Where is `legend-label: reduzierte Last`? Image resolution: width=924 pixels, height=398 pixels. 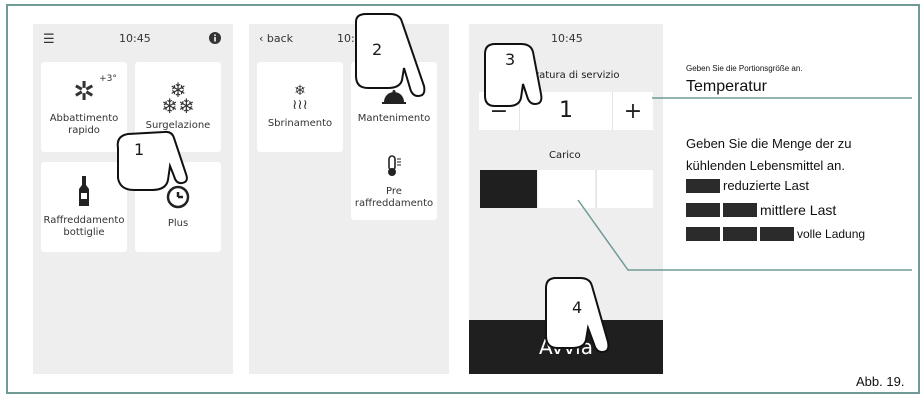
legend-label: reduzierte Last is located at coordinates (766, 185).